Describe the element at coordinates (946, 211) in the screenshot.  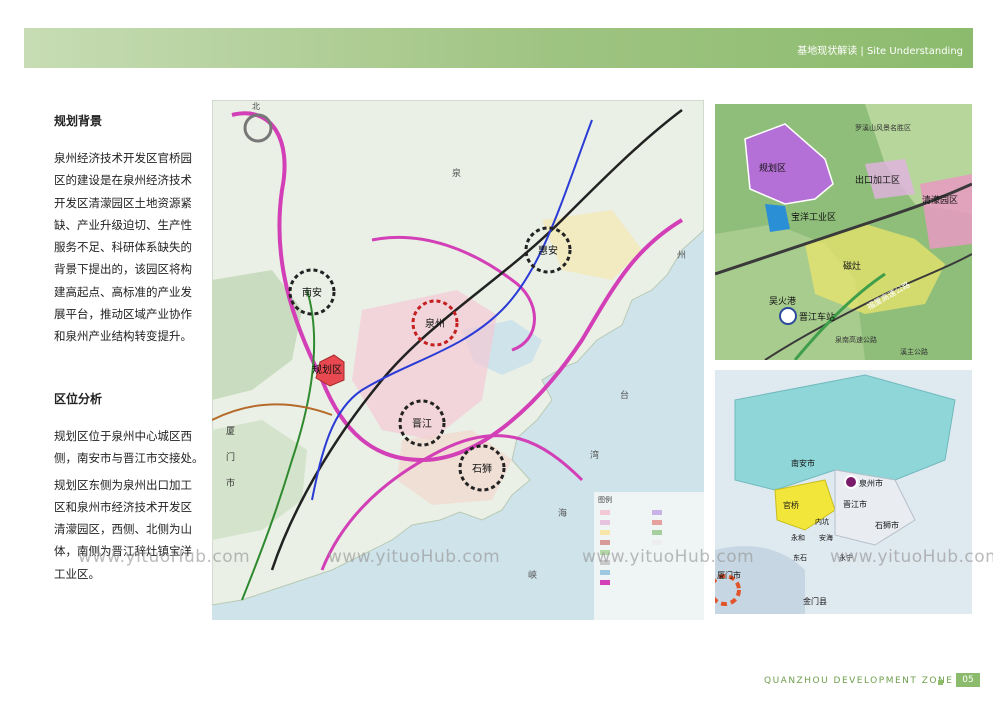
I see `qingmeng-zone` at that location.